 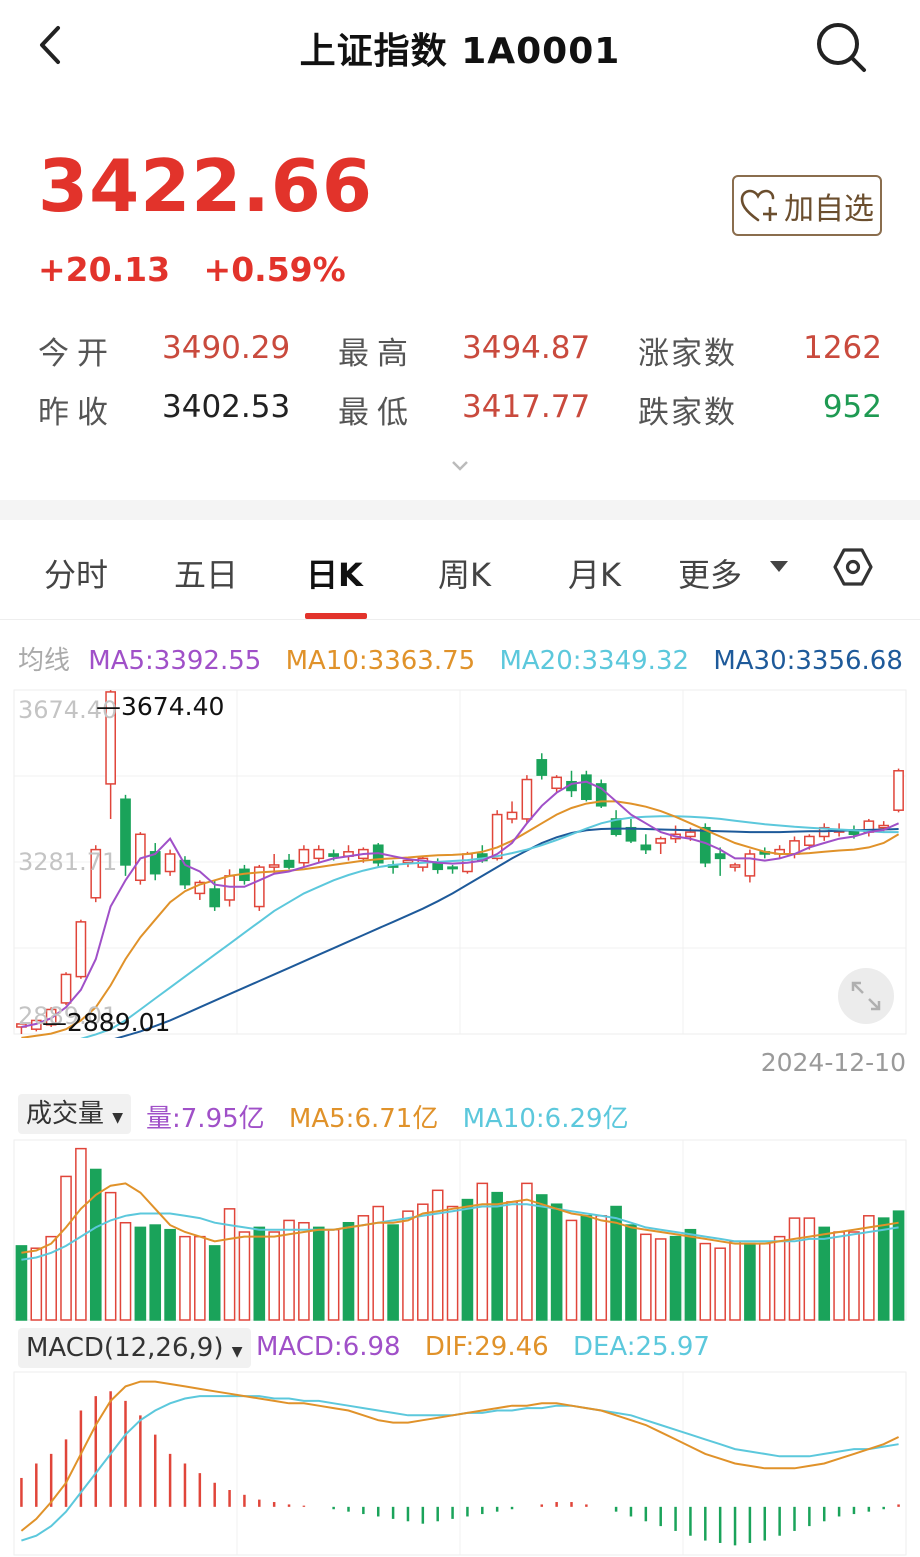 I want to click on fullscreen-button, so click(x=866, y=996).